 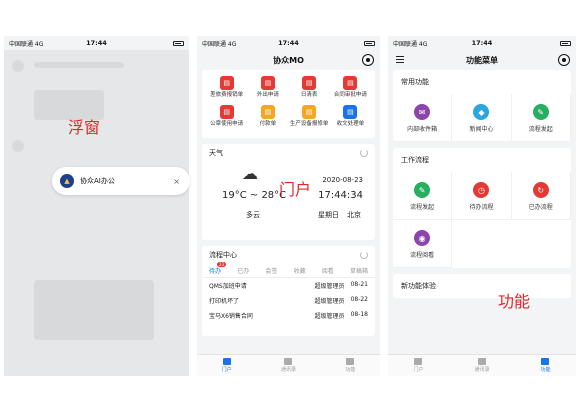 What do you see at coordinates (422, 129) in the screenshot?
I see `menu-item-label: 内部收件箱` at bounding box center [422, 129].